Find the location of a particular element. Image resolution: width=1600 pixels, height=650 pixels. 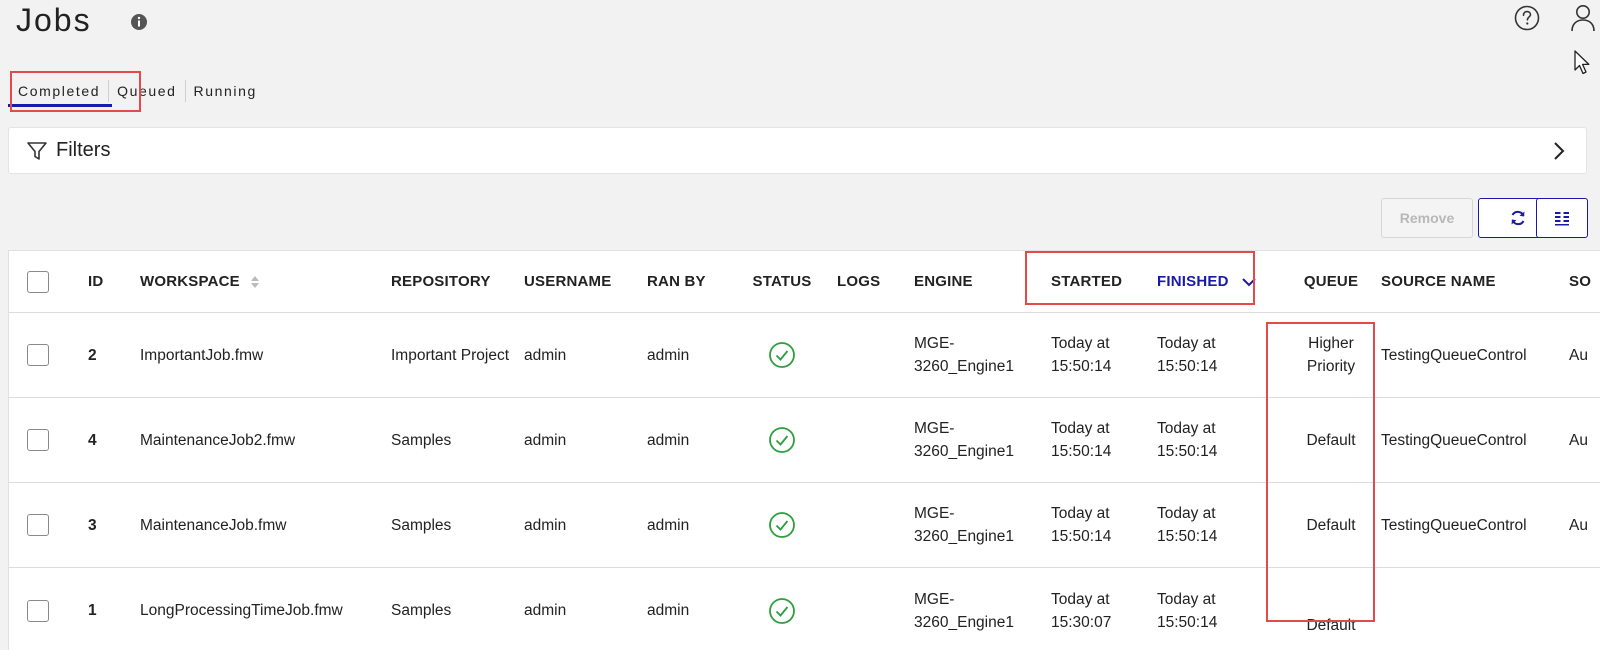

job-id: 4 is located at coordinates (92, 440).